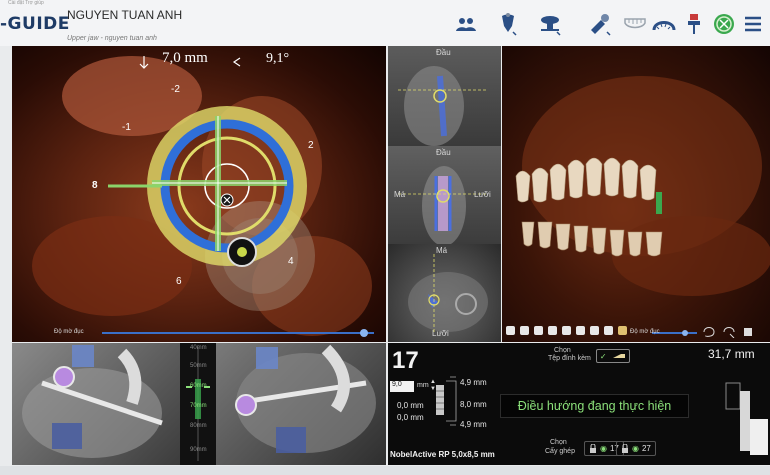 The image size is (770, 475). What do you see at coordinates (603, 356) in the screenshot?
I see `check-icon: ✓` at bounding box center [603, 356].